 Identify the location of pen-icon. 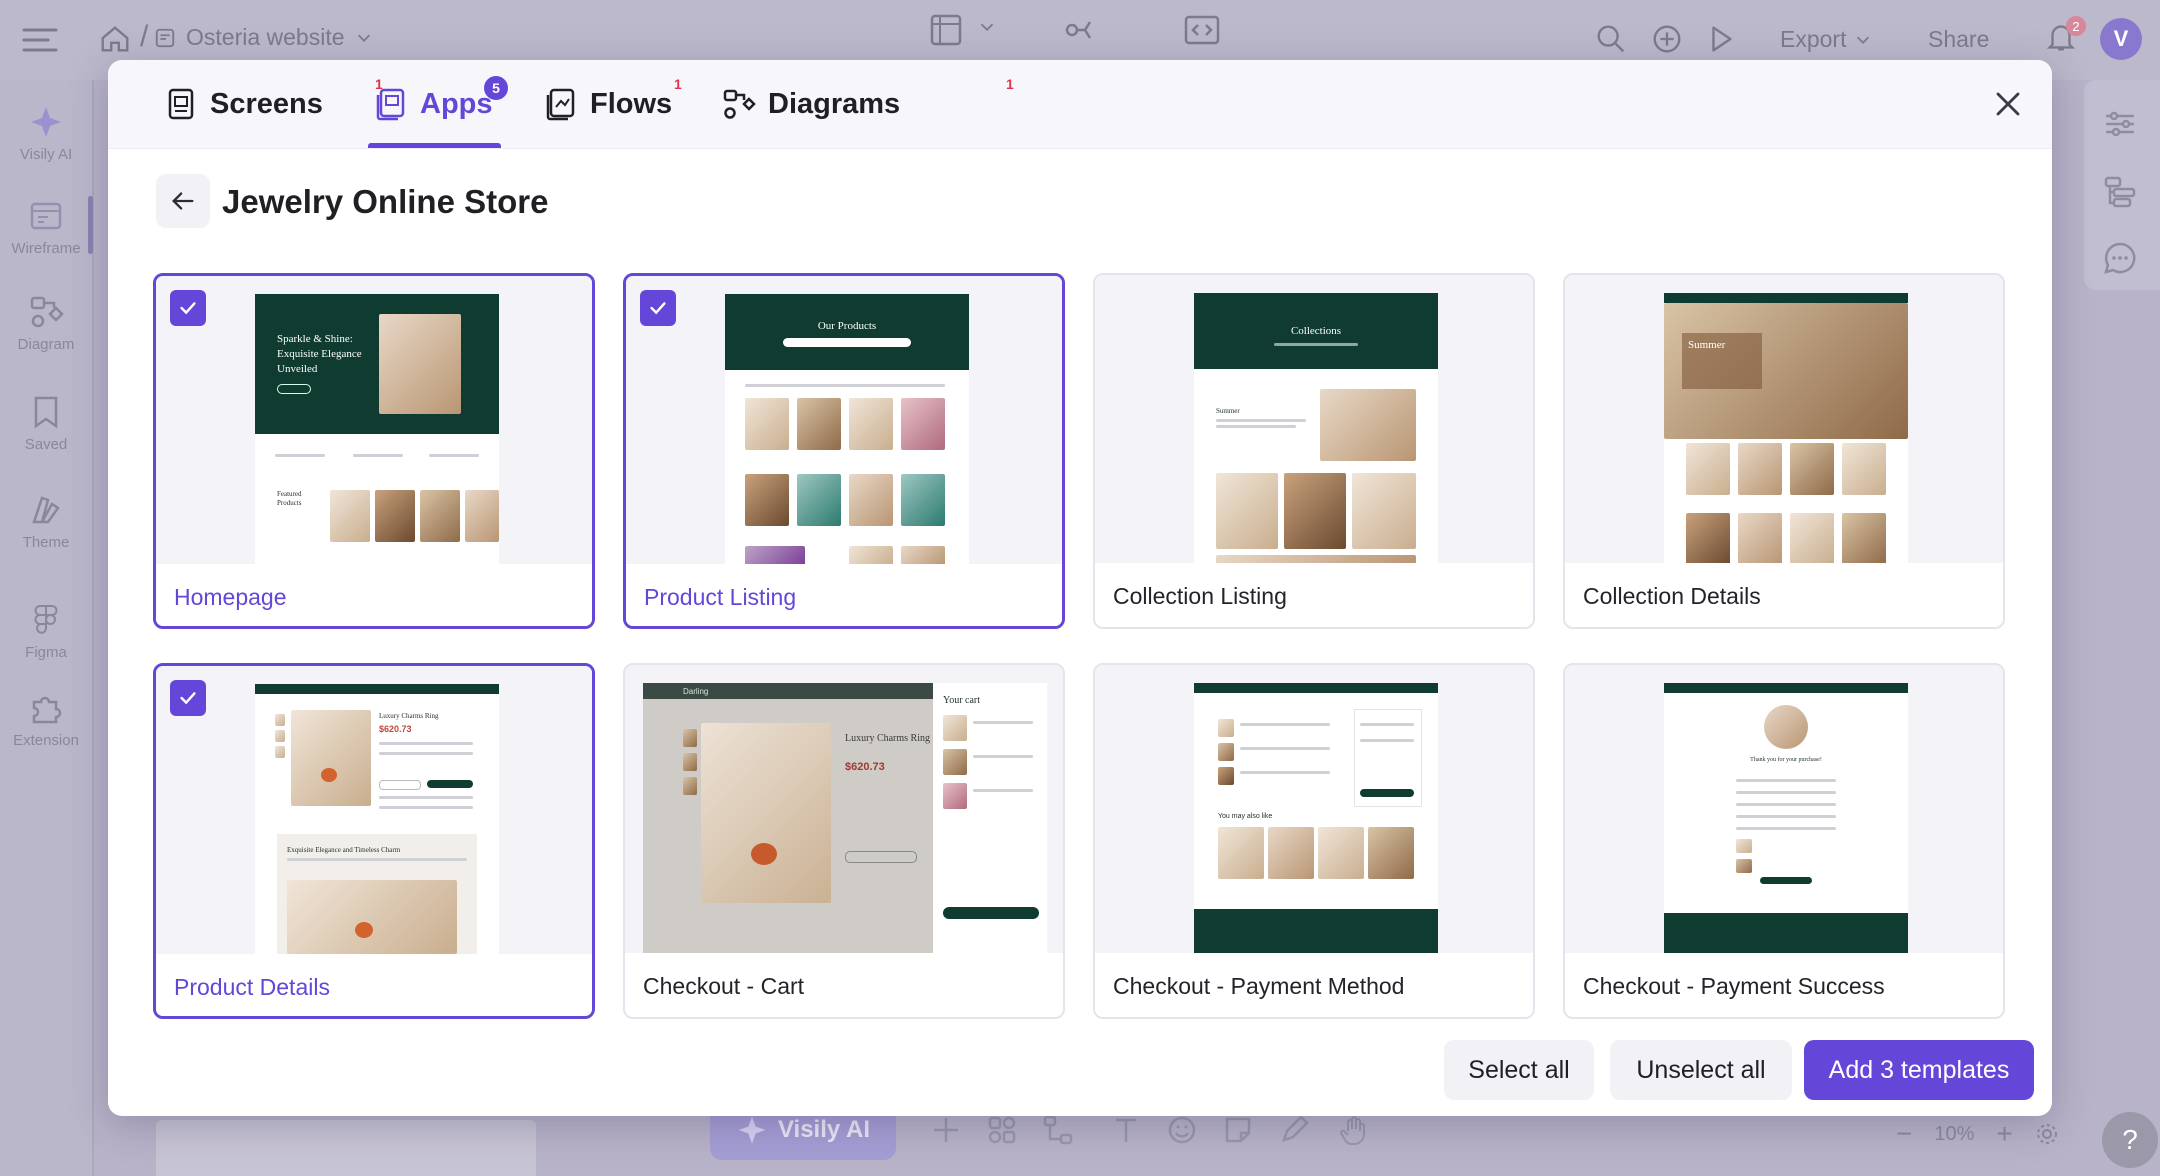
(1294, 1130).